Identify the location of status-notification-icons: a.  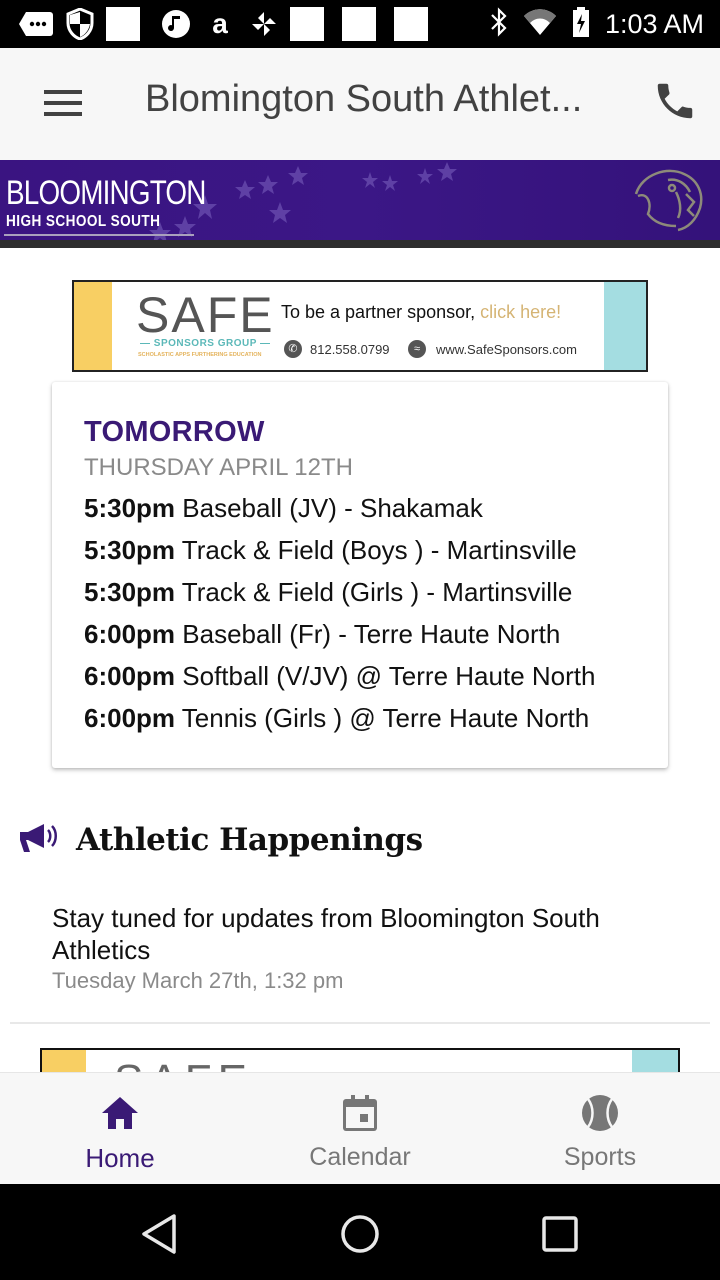
(223, 24).